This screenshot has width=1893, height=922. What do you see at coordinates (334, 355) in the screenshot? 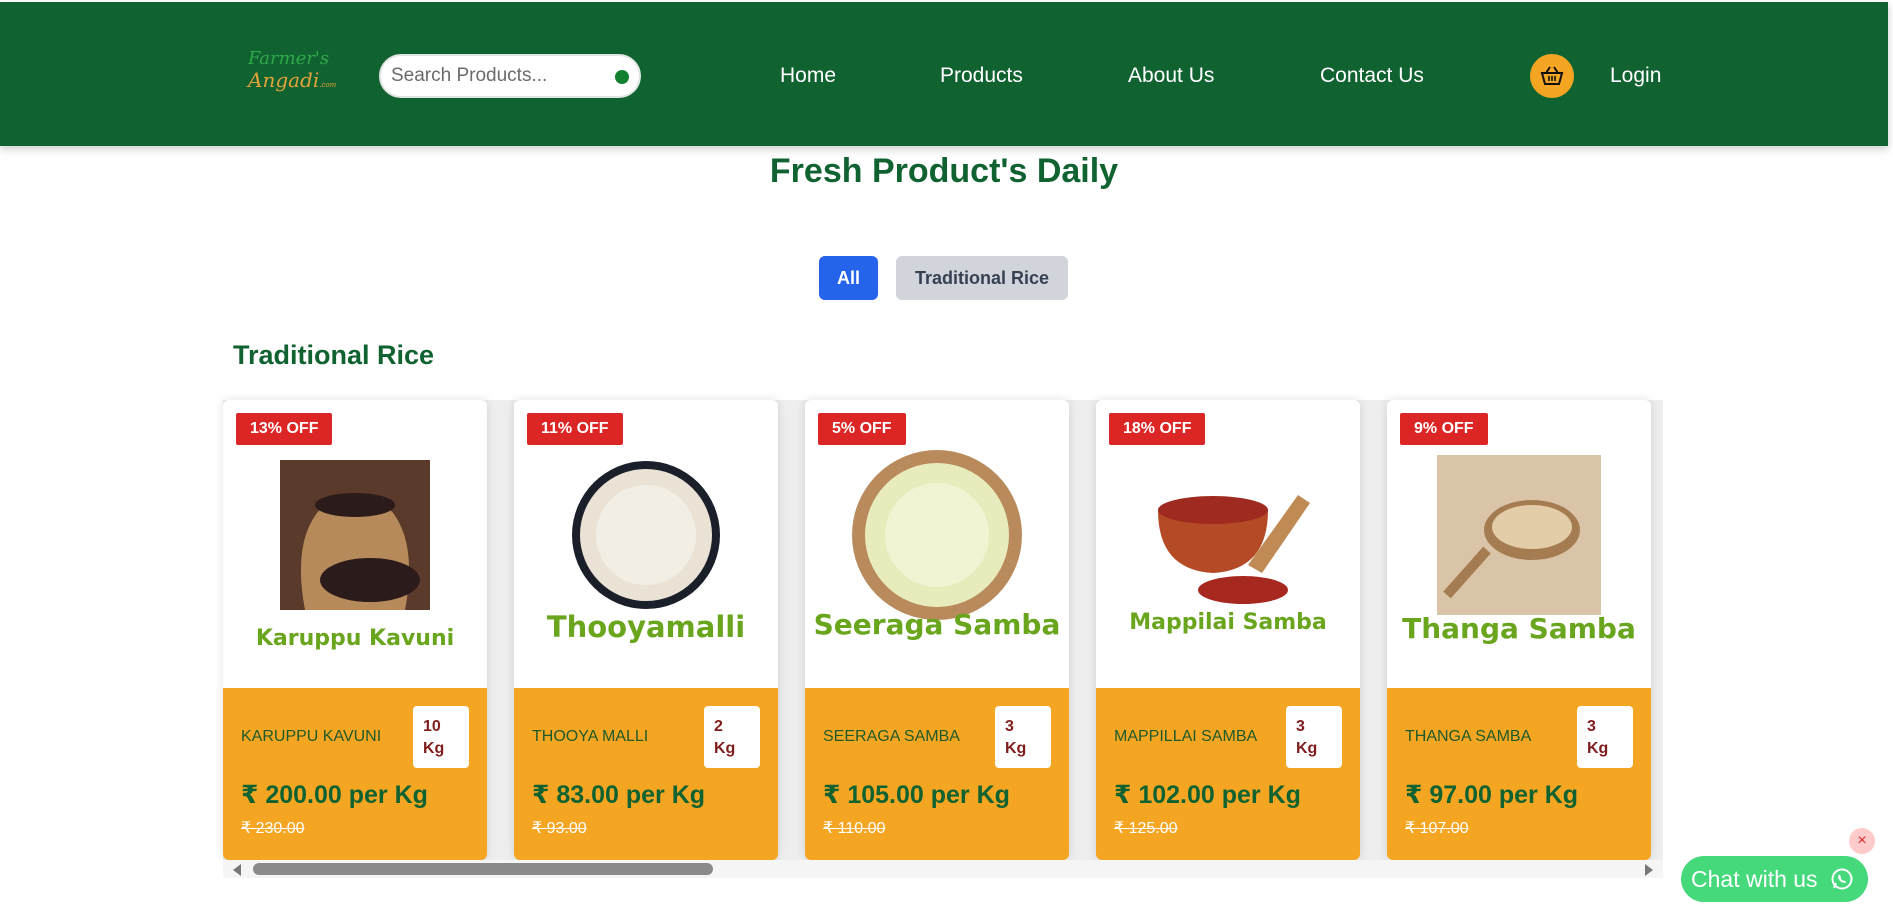
I see `section-title: Traditional Rice` at bounding box center [334, 355].